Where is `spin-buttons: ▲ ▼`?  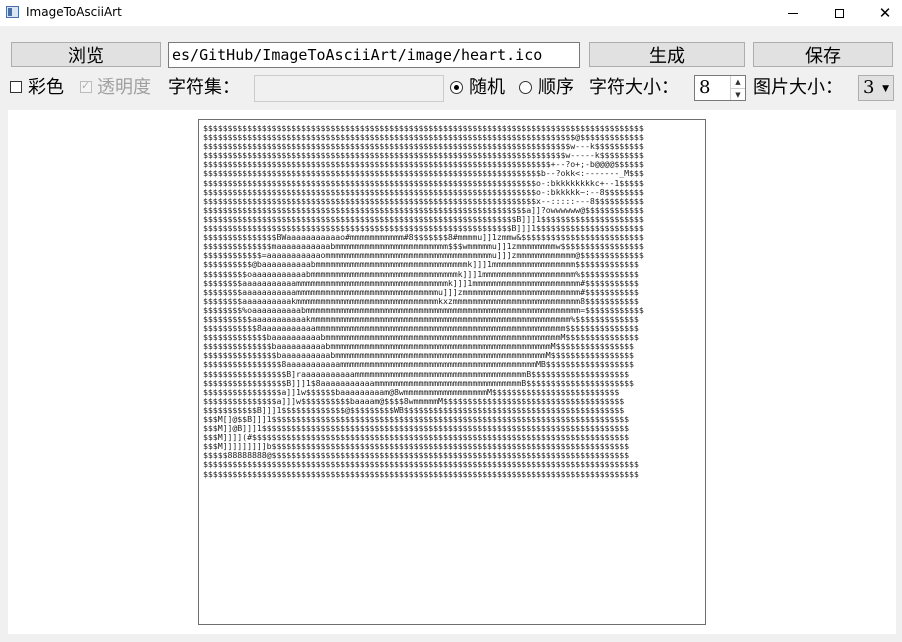
spin-buttons: ▲ ▼ is located at coordinates (737, 88).